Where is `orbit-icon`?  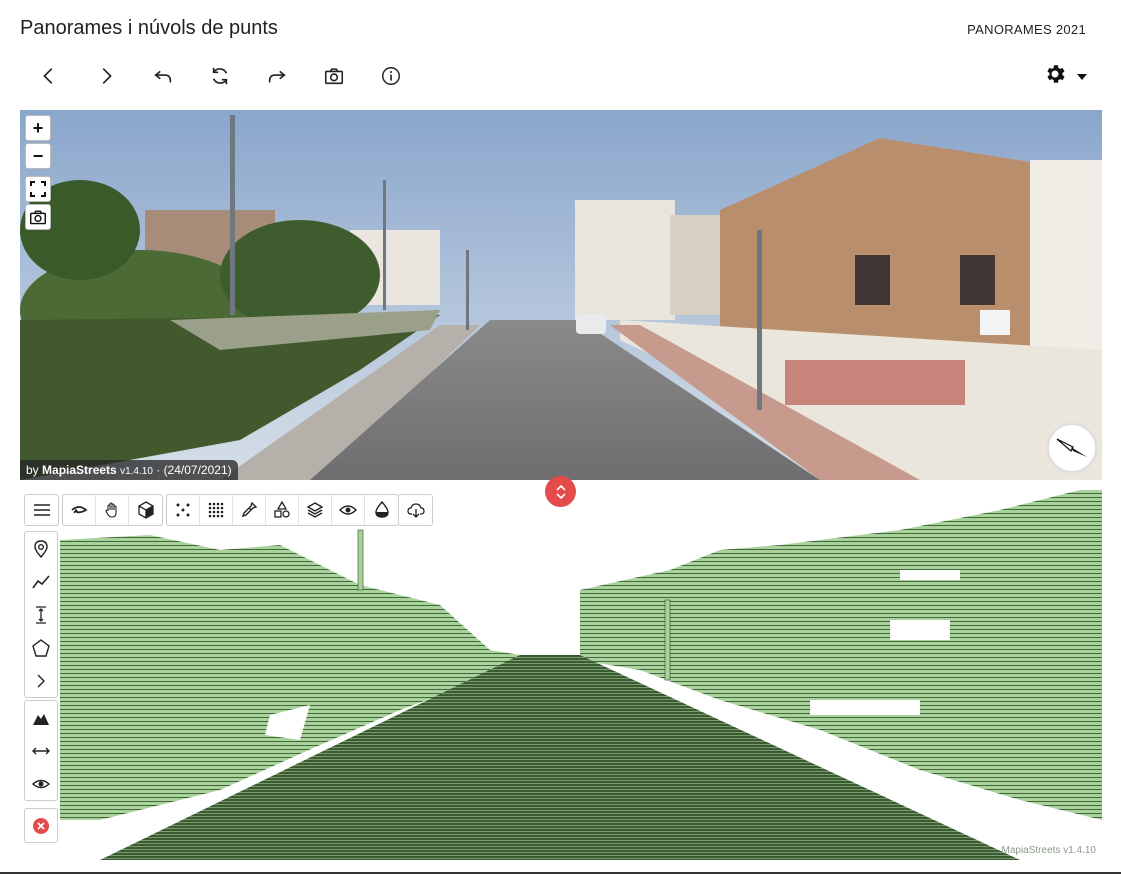
orbit-icon is located at coordinates (79, 510).